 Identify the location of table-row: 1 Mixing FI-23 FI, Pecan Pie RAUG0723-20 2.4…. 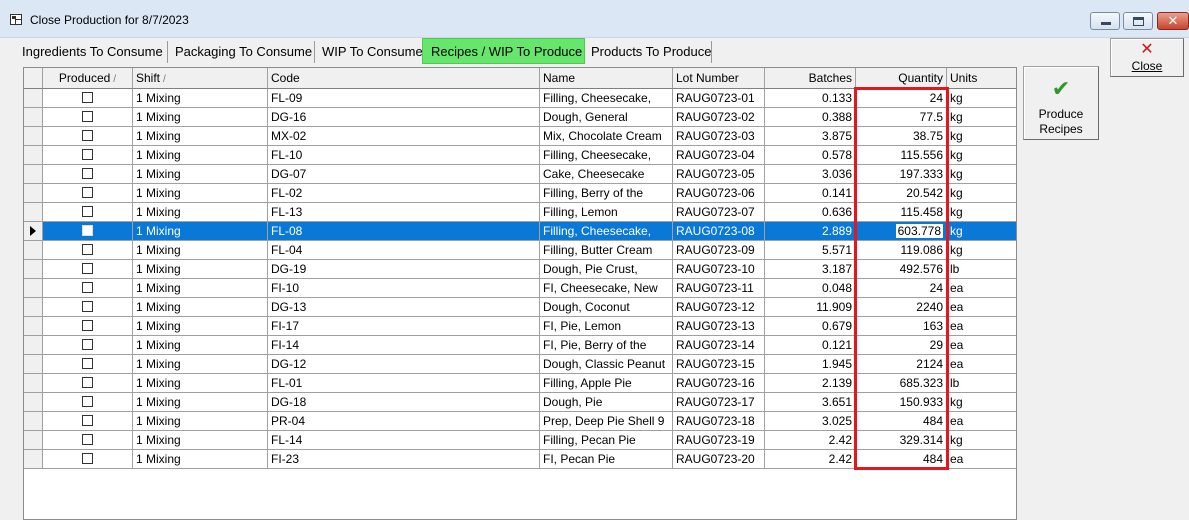
(520, 459).